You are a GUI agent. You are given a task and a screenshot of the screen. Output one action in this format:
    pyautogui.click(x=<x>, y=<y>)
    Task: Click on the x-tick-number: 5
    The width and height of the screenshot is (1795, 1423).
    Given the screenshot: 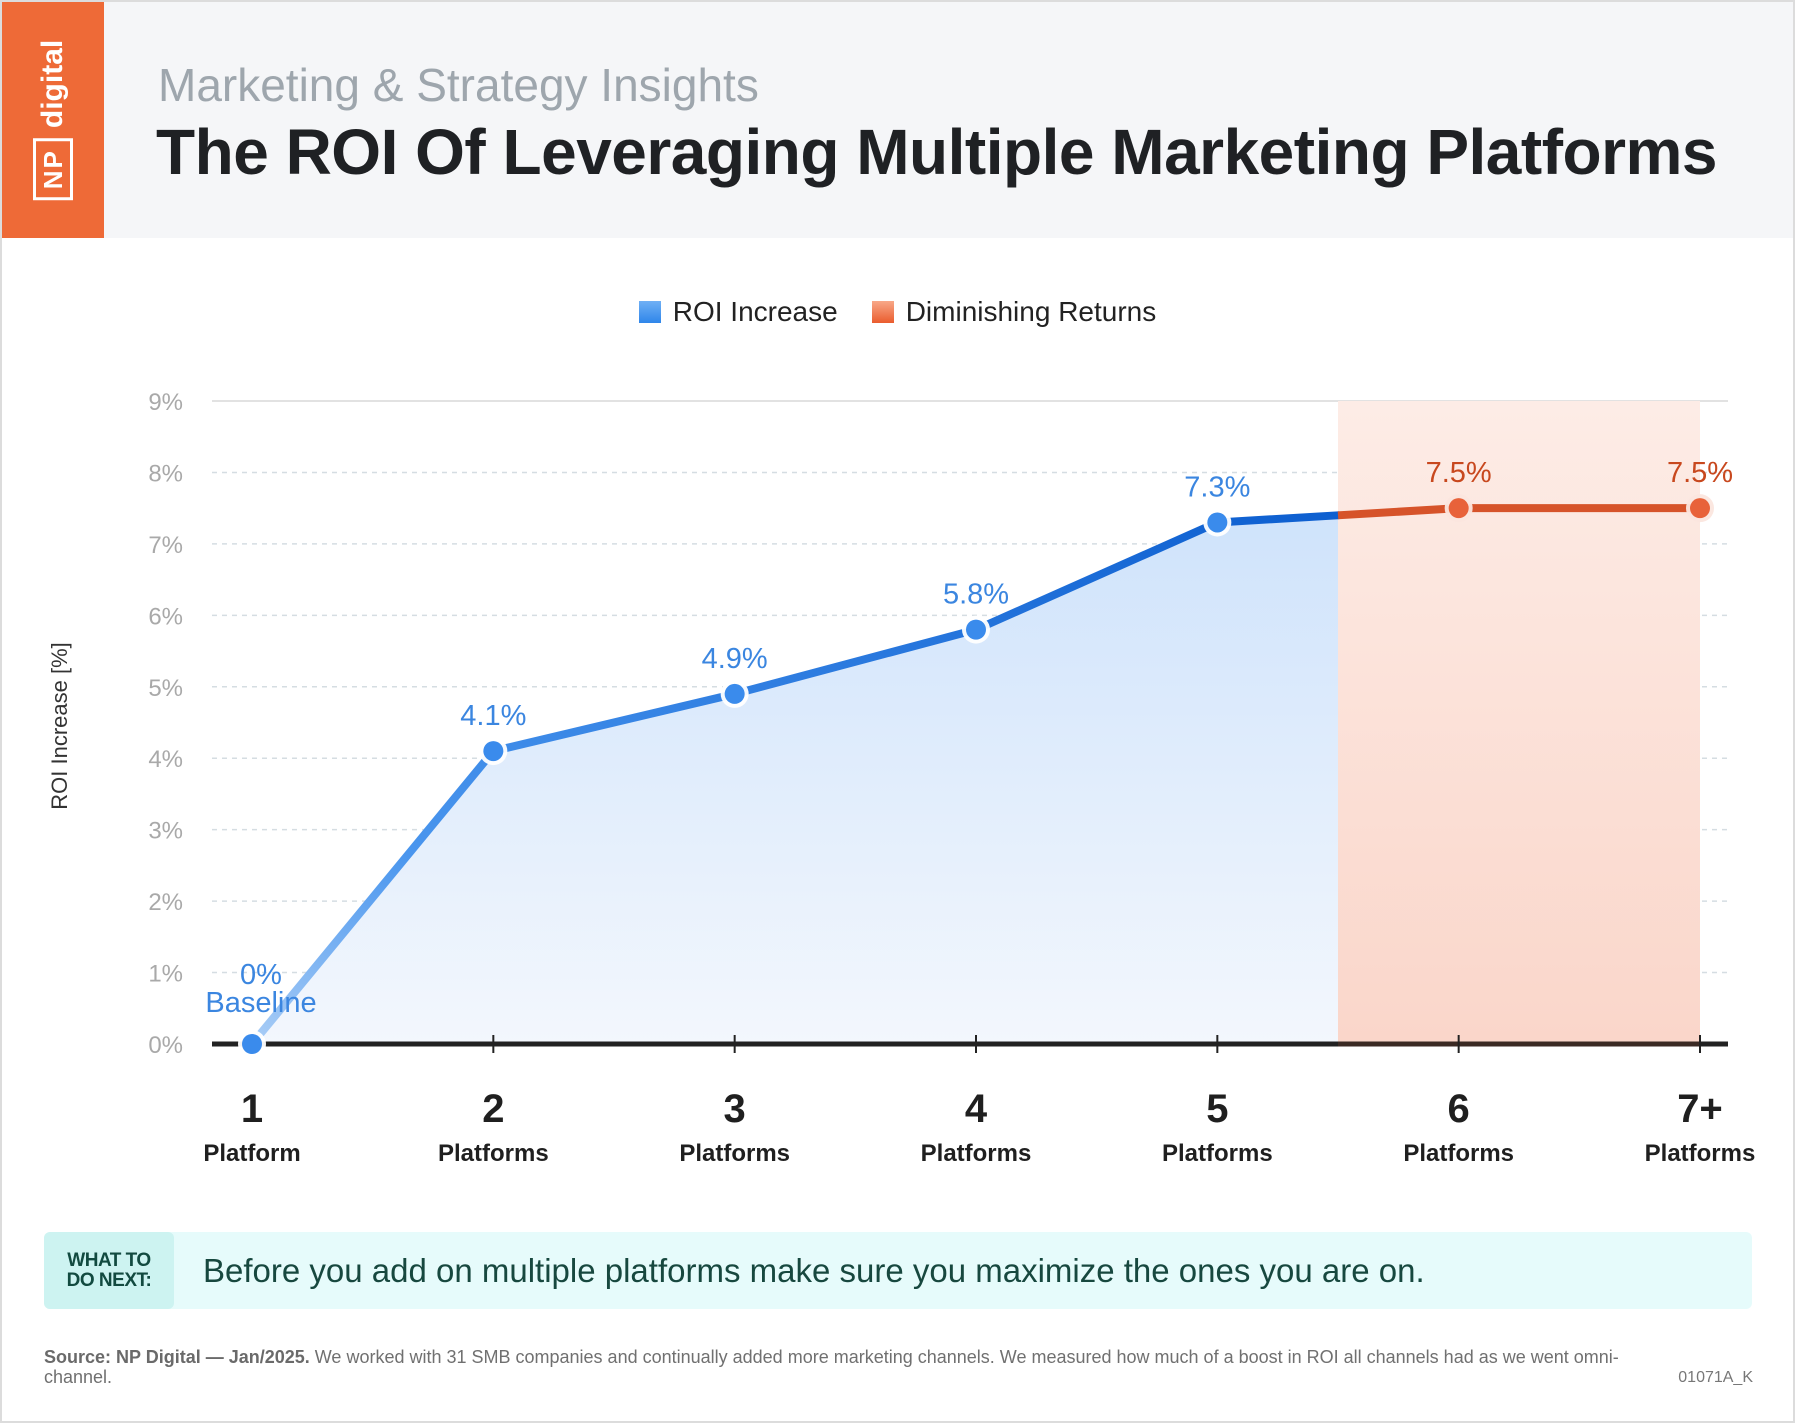 What is the action you would take?
    pyautogui.click(x=1217, y=1109)
    